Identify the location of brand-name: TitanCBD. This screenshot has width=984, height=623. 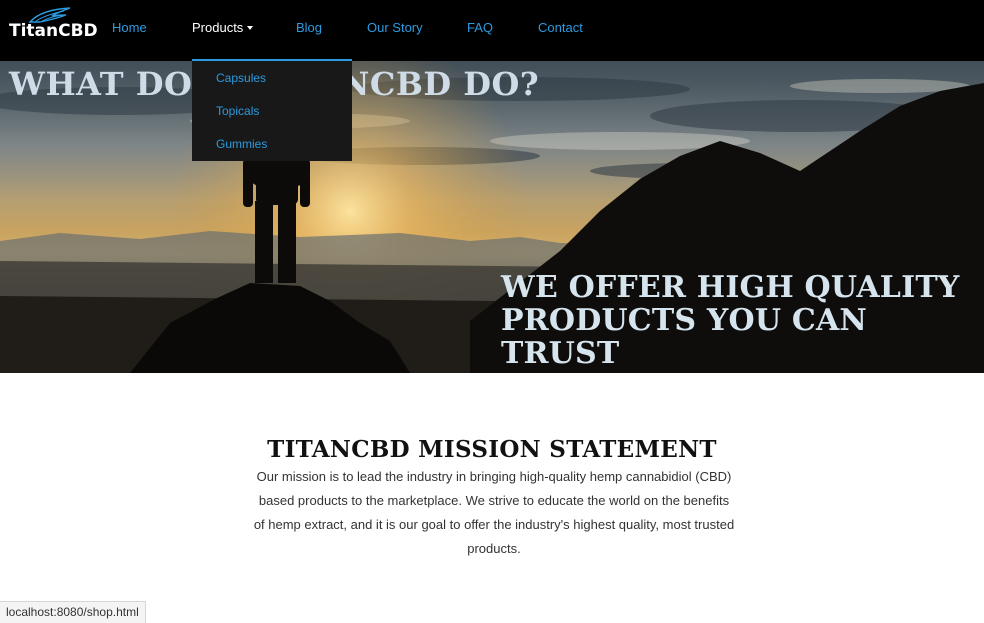
(53, 31).